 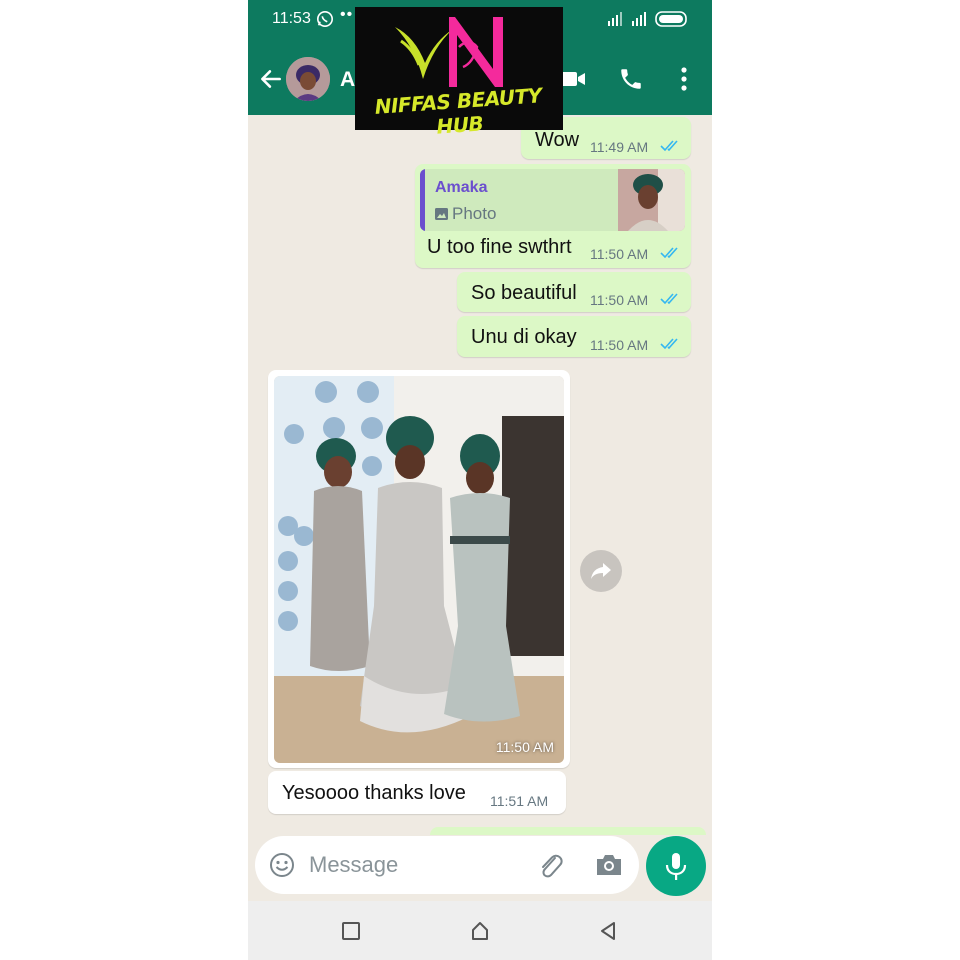 I want to click on message-bubble: So beautiful 11:50 AM, so click(x=574, y=292).